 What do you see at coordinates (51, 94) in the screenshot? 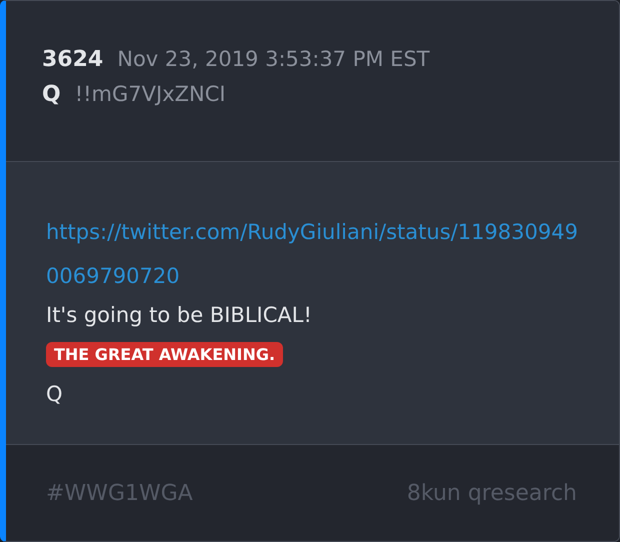
I see `author-name: Q` at bounding box center [51, 94].